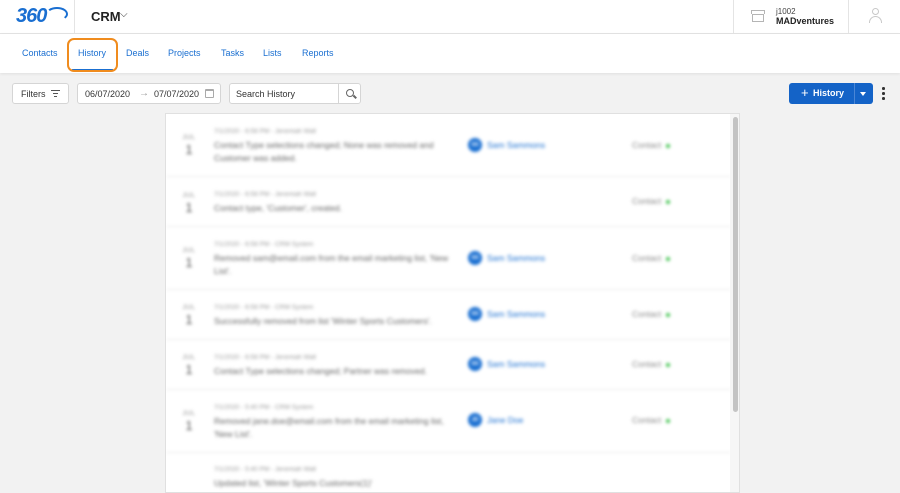 This screenshot has height=493, width=900. I want to click on account-id: j1002, so click(786, 11).